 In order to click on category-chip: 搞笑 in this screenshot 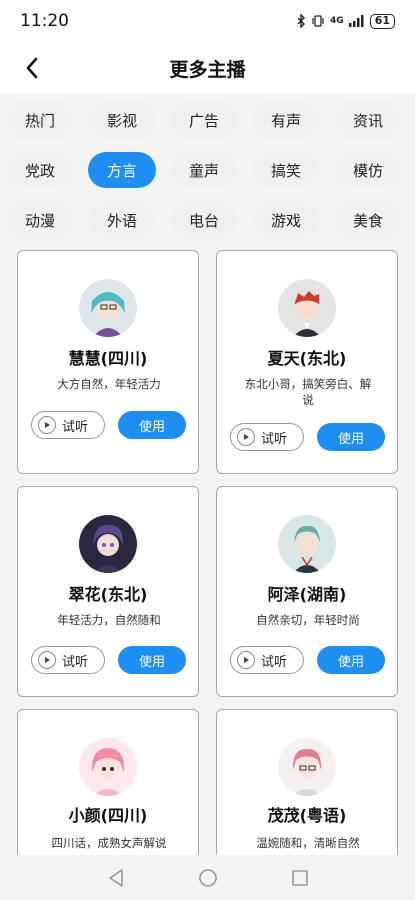, I will do `click(286, 170)`.